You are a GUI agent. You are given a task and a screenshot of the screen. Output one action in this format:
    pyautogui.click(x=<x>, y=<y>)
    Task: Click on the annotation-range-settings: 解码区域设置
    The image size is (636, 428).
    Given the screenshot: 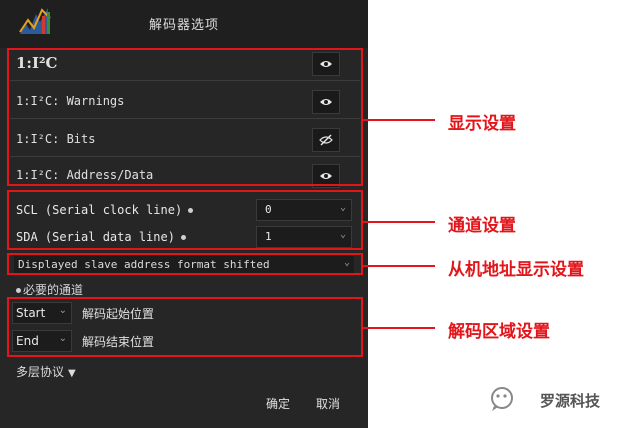 What is the action you would take?
    pyautogui.click(x=499, y=332)
    